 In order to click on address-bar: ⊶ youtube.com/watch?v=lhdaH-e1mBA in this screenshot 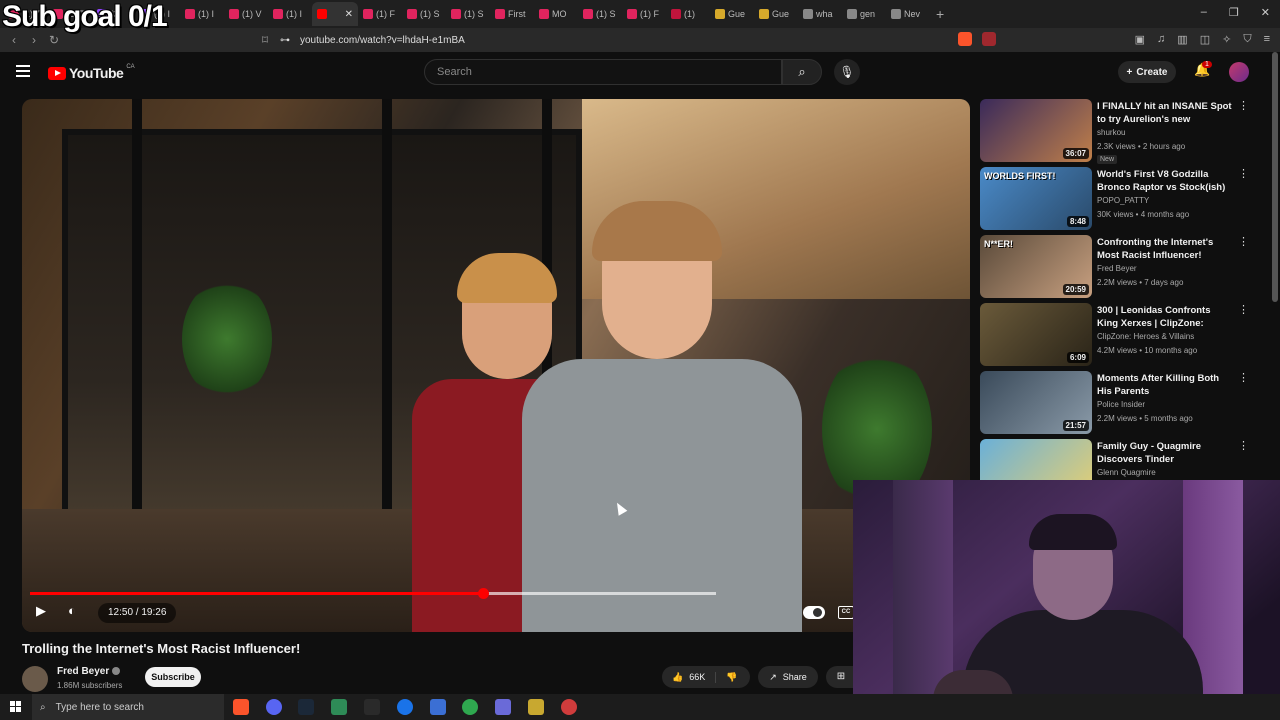, I will do `click(640, 40)`.